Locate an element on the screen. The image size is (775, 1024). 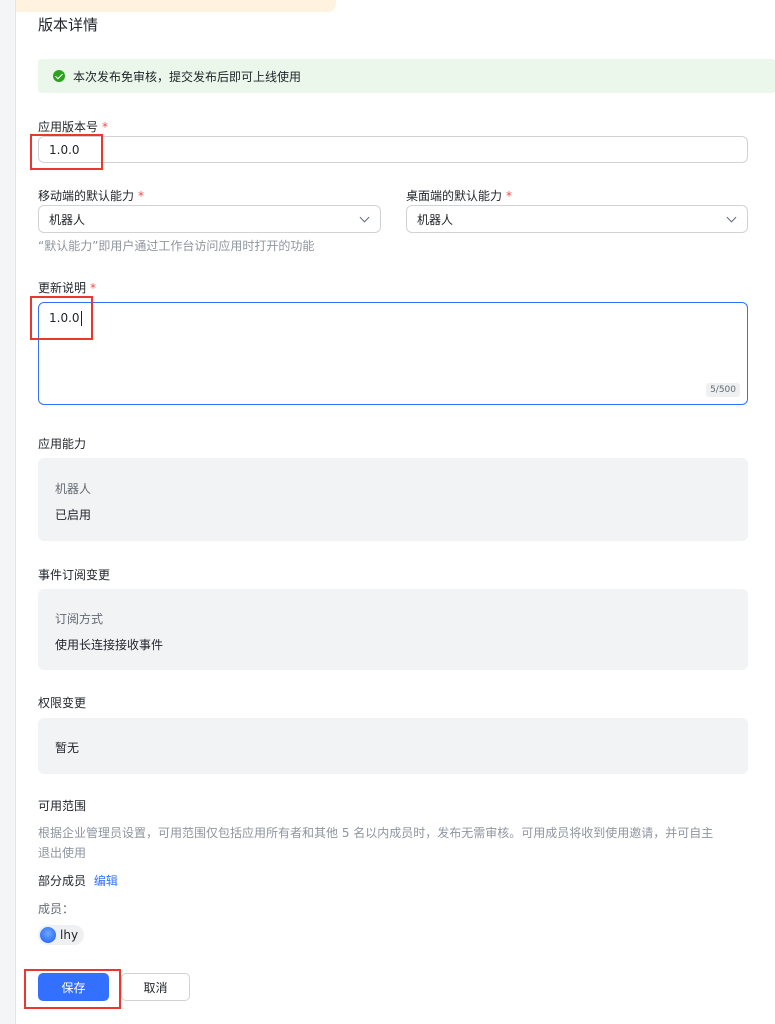
desktop-default-label-text: 桌面端的默认能力 is located at coordinates (454, 196).